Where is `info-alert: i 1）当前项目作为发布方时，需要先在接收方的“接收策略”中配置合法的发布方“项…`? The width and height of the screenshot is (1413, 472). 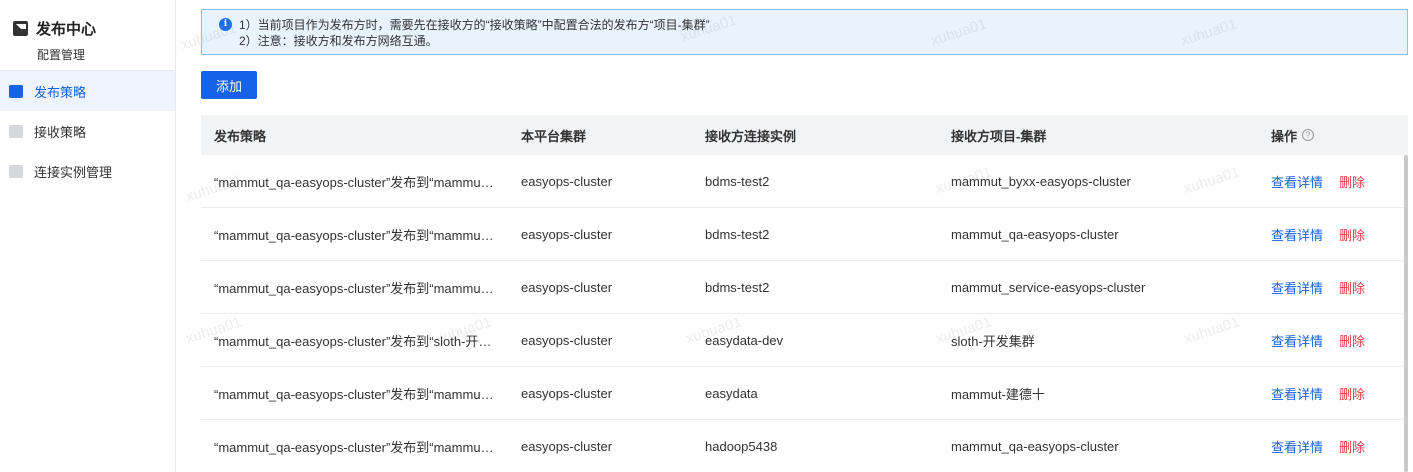
info-alert: i 1）当前项目作为发布方时，需要先在接收方的“接收策略”中配置合法的发布方“项… is located at coordinates (804, 32).